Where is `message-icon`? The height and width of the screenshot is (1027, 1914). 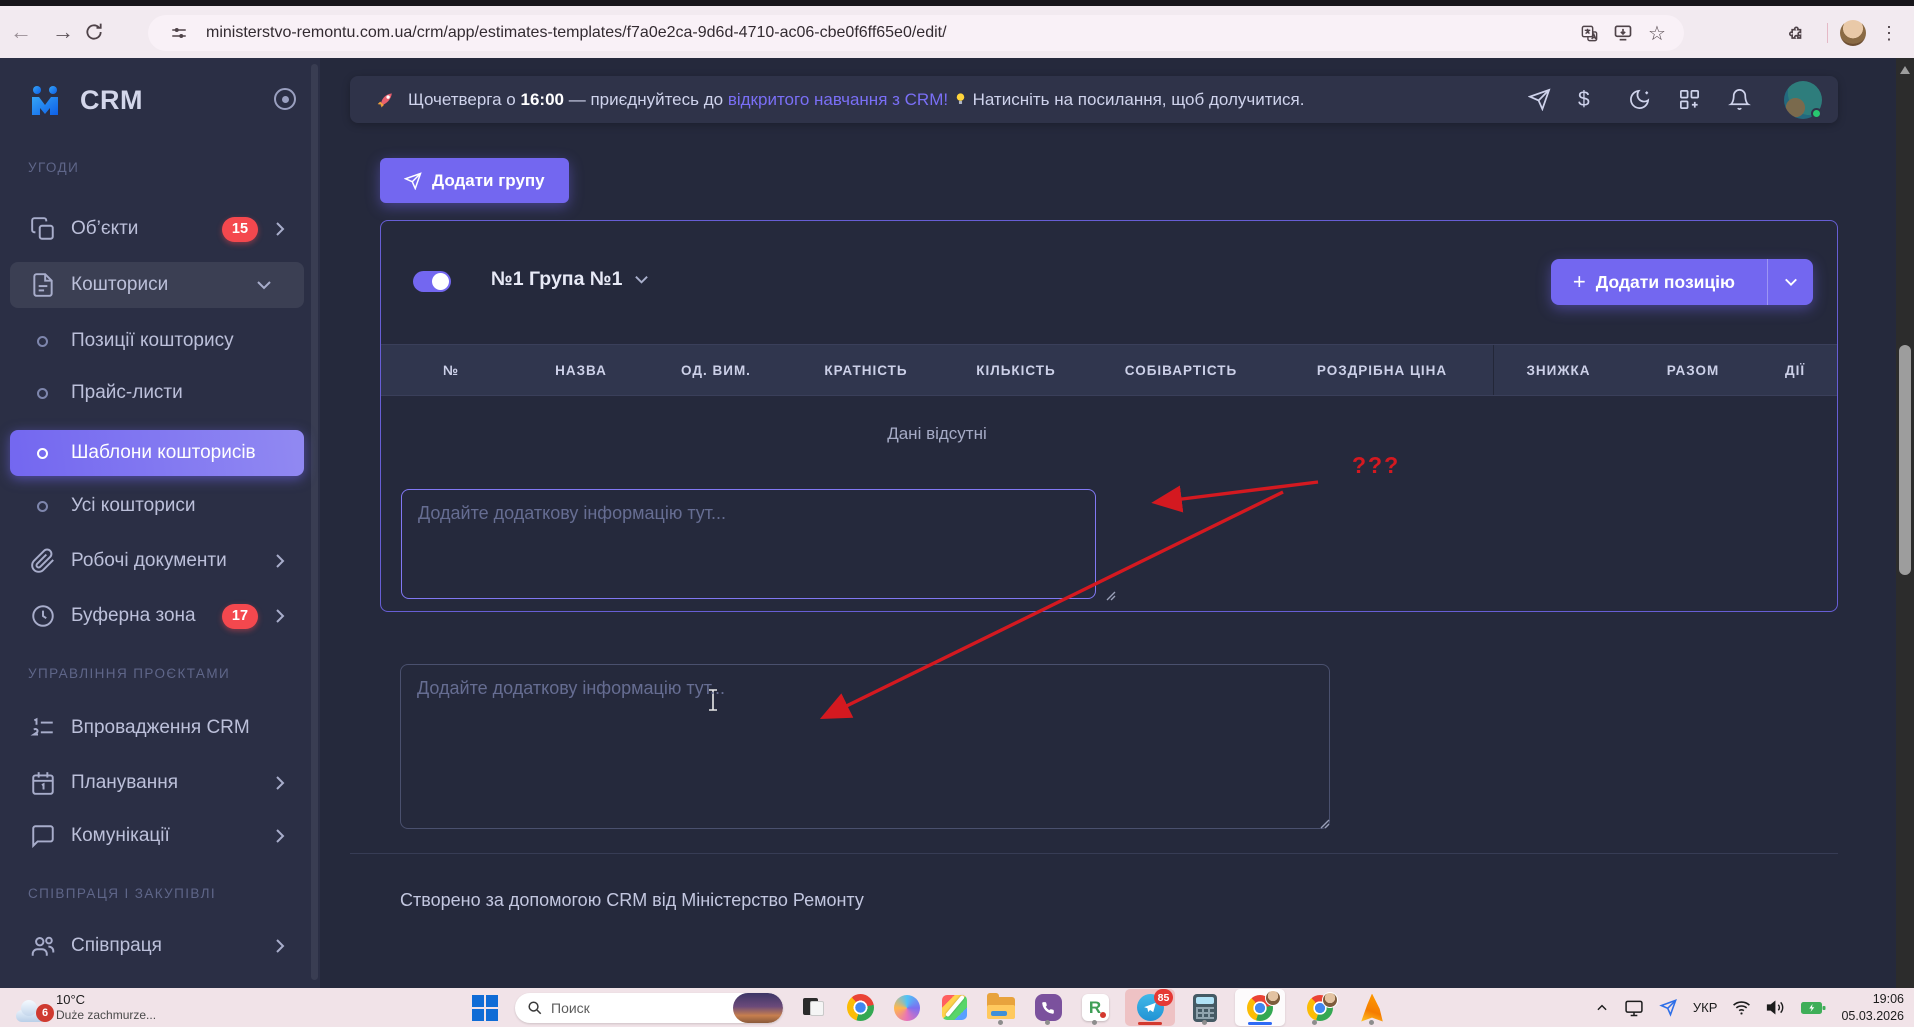 message-icon is located at coordinates (43, 836).